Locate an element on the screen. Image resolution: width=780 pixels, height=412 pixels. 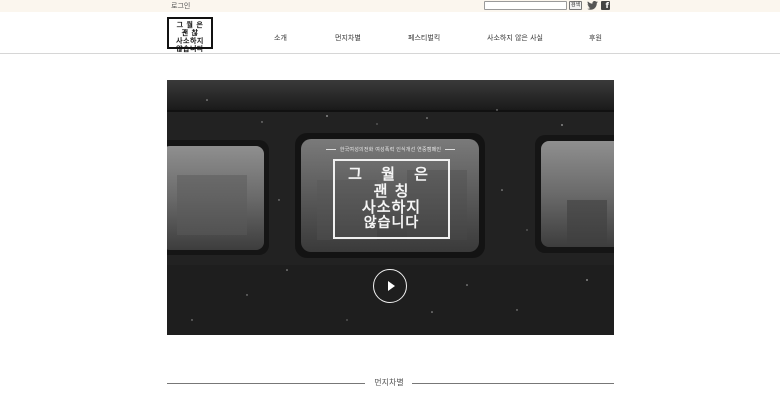
logo-line-1: 그 월 은 is located at coordinates (190, 25).